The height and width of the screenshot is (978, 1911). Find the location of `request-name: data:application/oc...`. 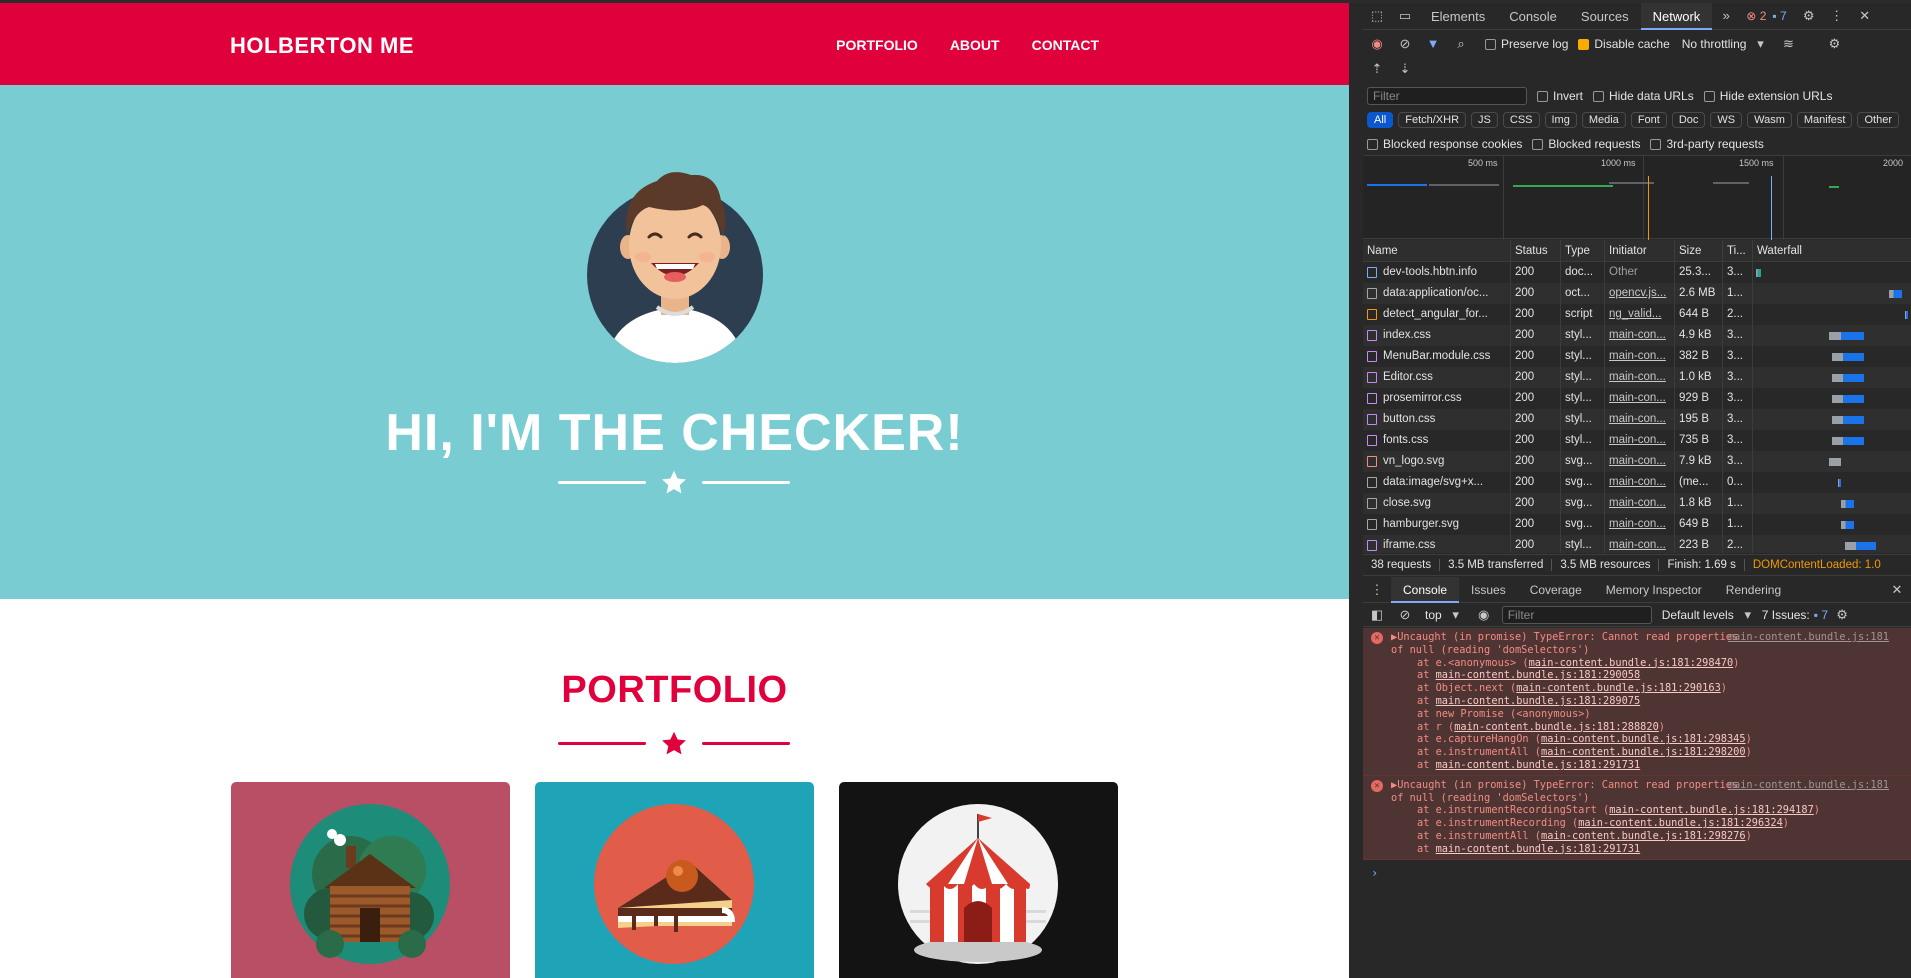

request-name: data:application/oc... is located at coordinates (1436, 293).